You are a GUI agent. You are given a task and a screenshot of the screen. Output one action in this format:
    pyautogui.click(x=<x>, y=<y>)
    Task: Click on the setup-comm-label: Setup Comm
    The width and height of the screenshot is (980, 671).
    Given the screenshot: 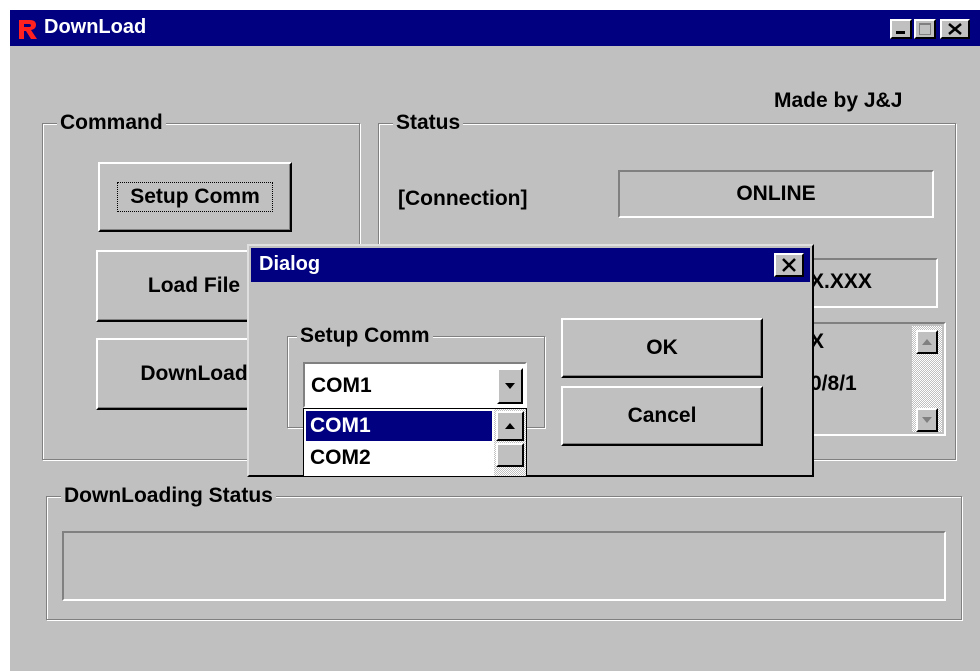 What is the action you would take?
    pyautogui.click(x=195, y=197)
    